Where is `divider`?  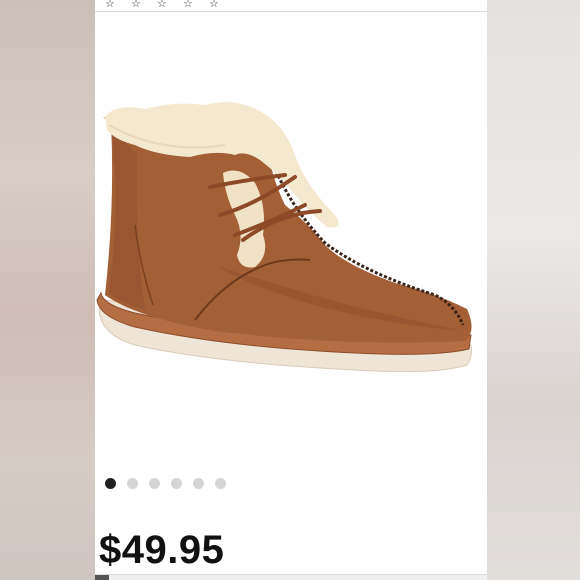
divider is located at coordinates (291, 11).